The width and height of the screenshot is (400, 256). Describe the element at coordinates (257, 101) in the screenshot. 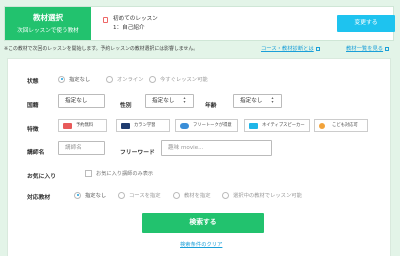

I see `age-select: 指定なし` at that location.